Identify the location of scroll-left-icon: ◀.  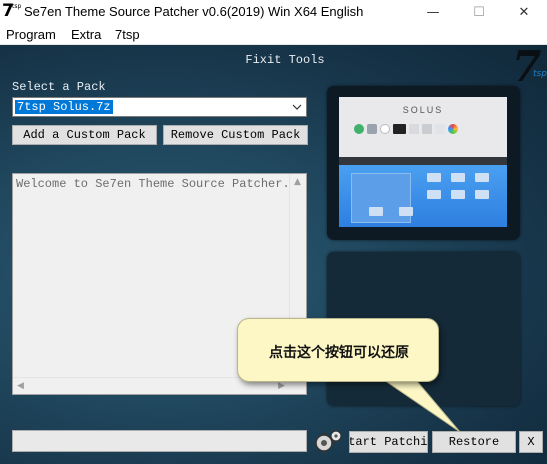
(20, 386).